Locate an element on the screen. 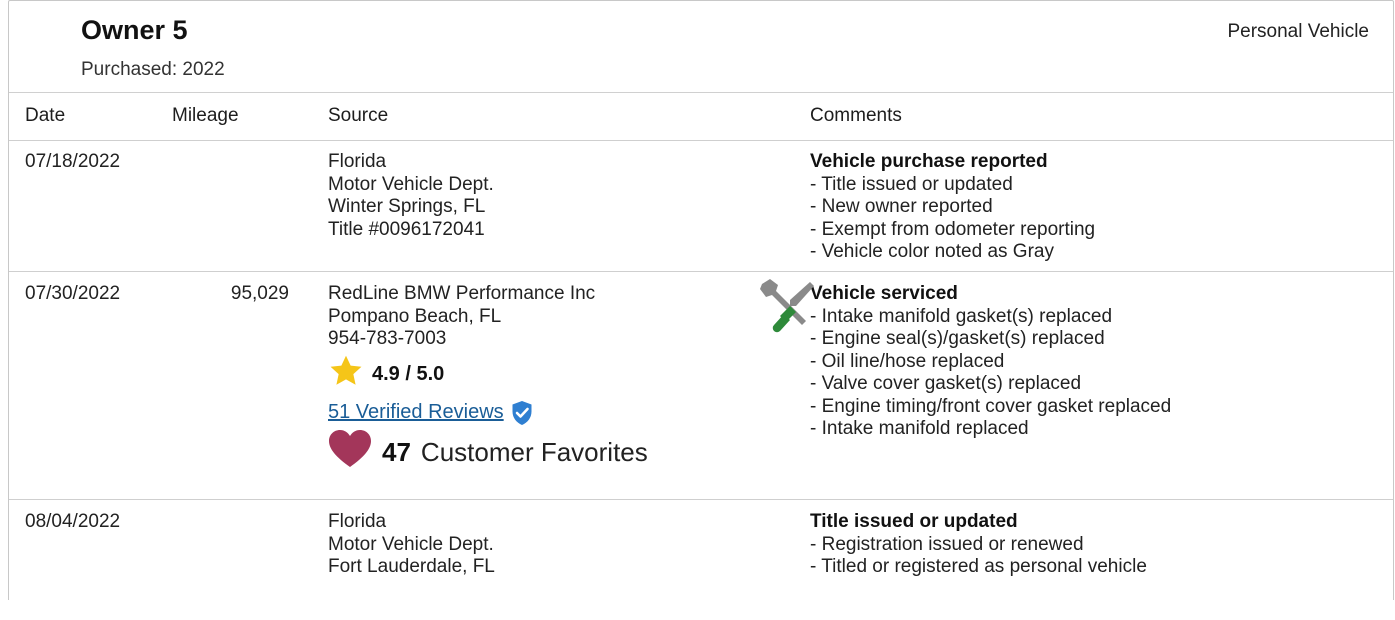 The width and height of the screenshot is (1395, 620). comment-line: - Engine seal(s)/gasket(s) replaced is located at coordinates (957, 338).